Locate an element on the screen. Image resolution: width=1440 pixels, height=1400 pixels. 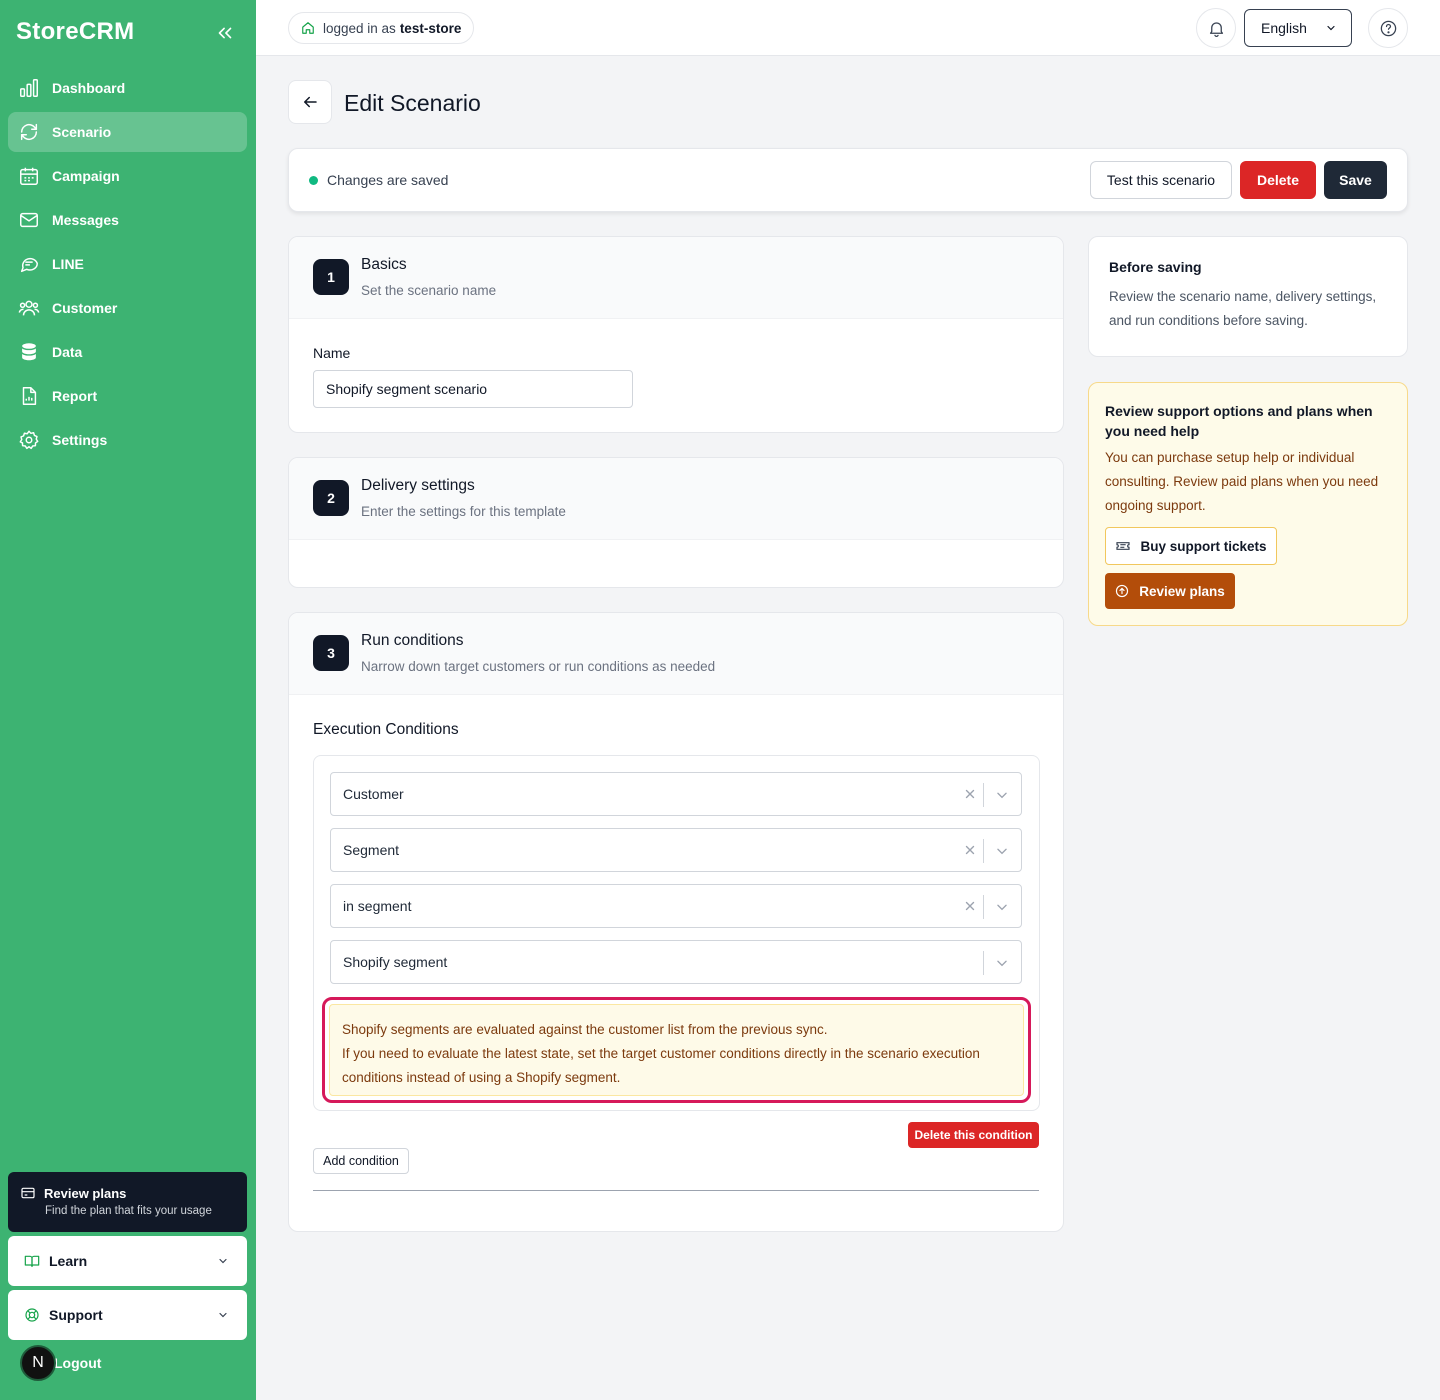
arrow-left-icon is located at coordinates (310, 102).